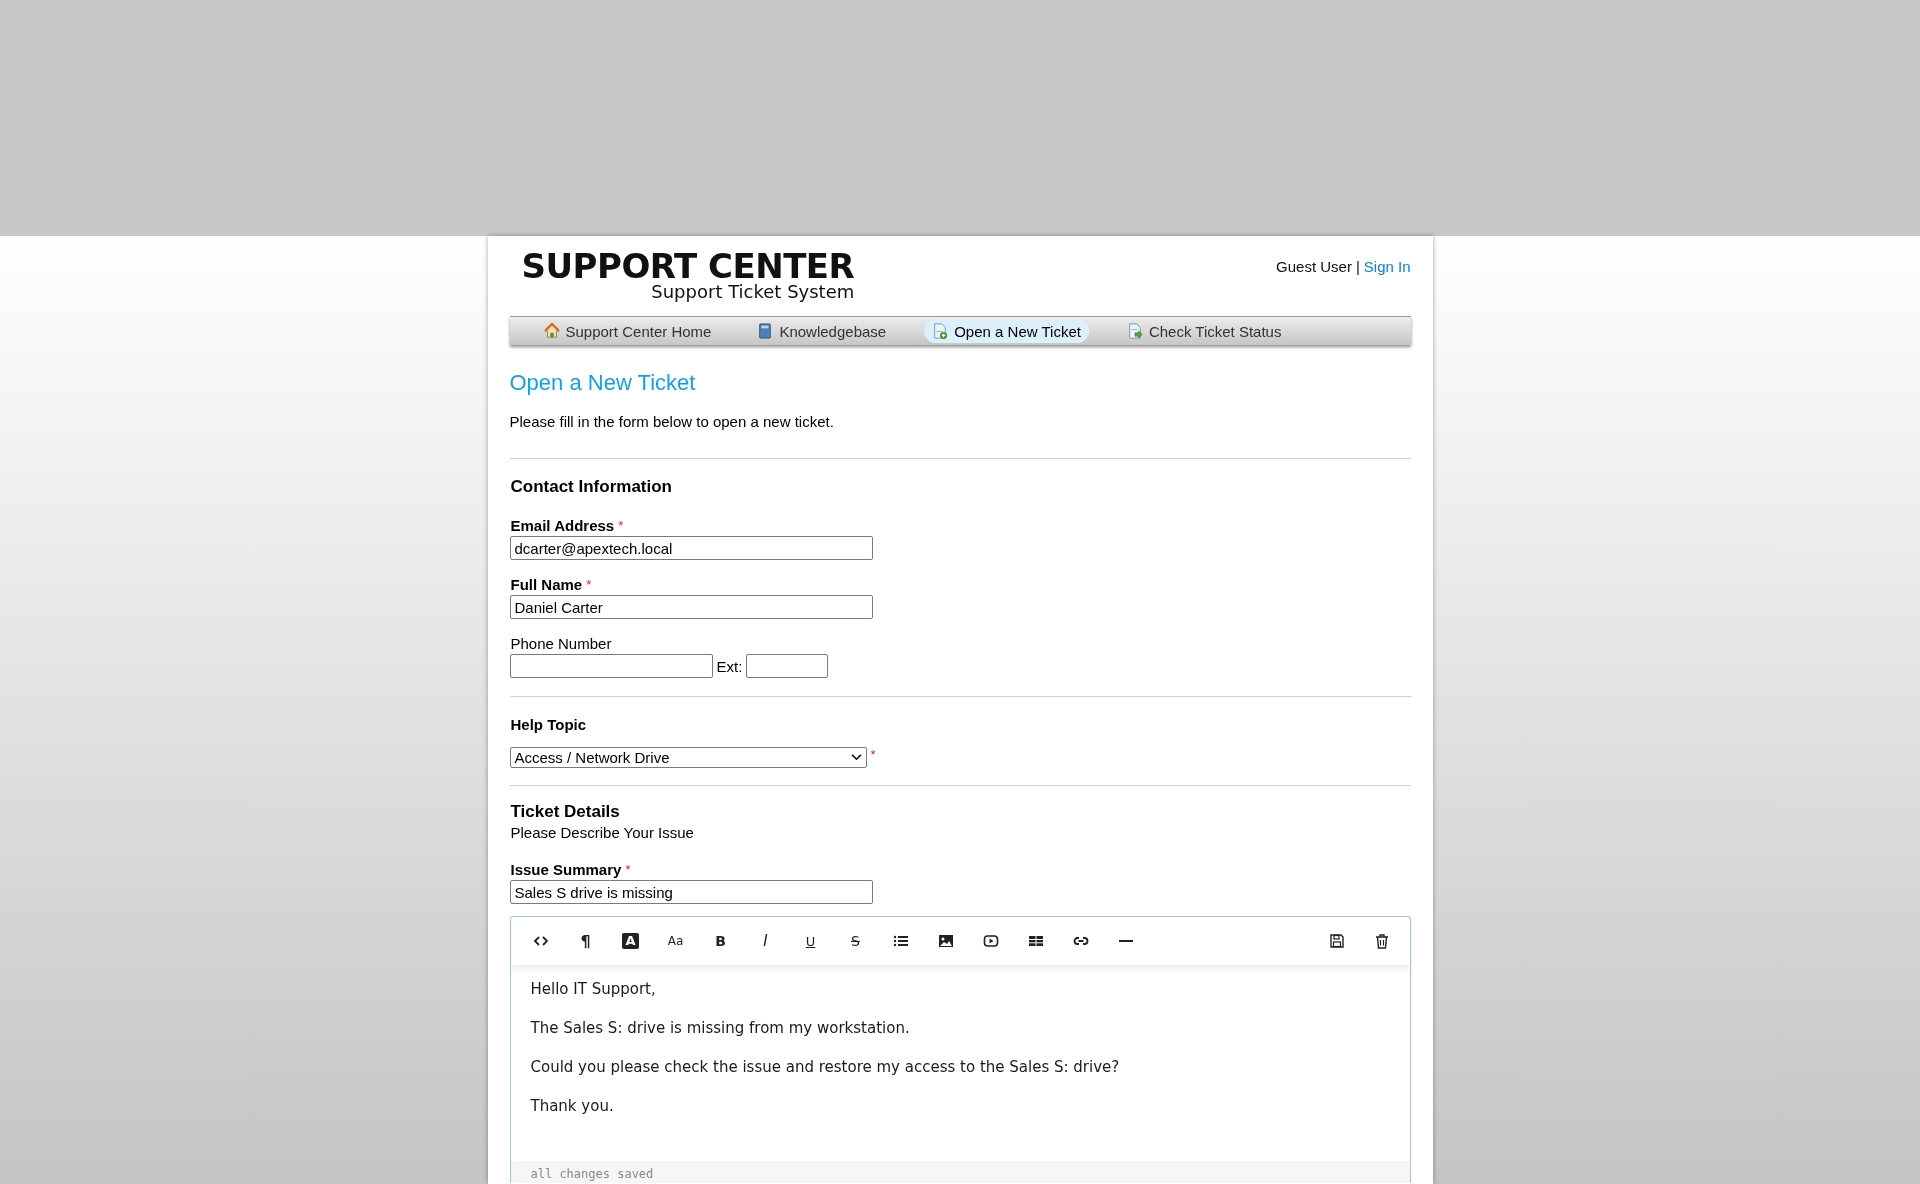 The image size is (1920, 1184). I want to click on format-button: A, so click(630, 941).